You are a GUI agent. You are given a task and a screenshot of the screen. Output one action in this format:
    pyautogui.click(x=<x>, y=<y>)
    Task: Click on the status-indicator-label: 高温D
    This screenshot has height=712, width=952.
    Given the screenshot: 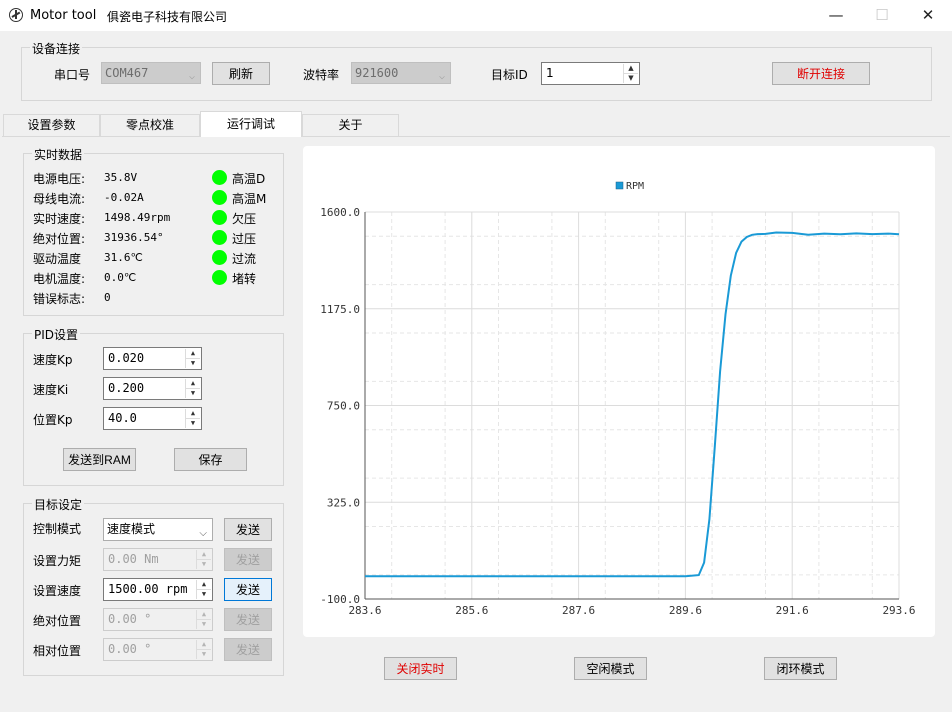 What is the action you would take?
    pyautogui.click(x=249, y=179)
    